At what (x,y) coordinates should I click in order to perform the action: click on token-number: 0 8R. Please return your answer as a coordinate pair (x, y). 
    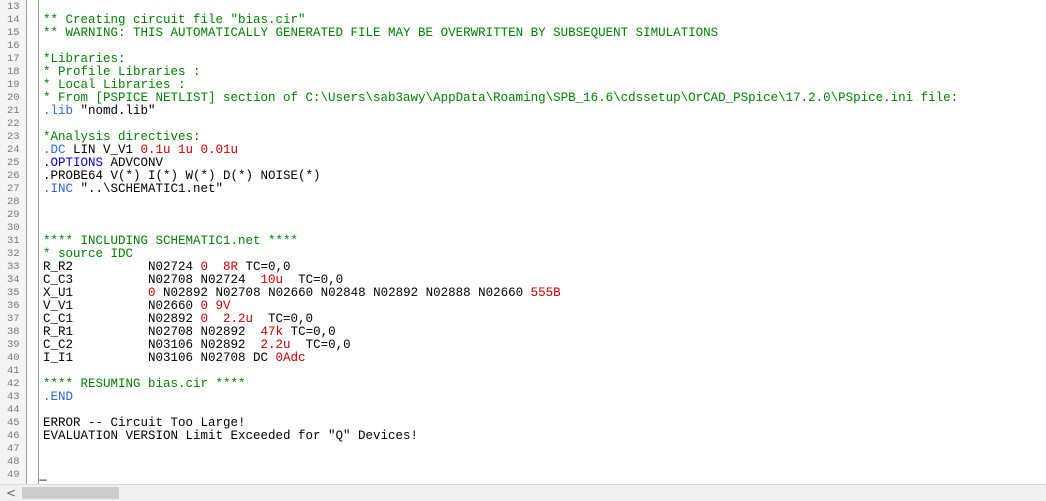
    Looking at the image, I should click on (219, 267).